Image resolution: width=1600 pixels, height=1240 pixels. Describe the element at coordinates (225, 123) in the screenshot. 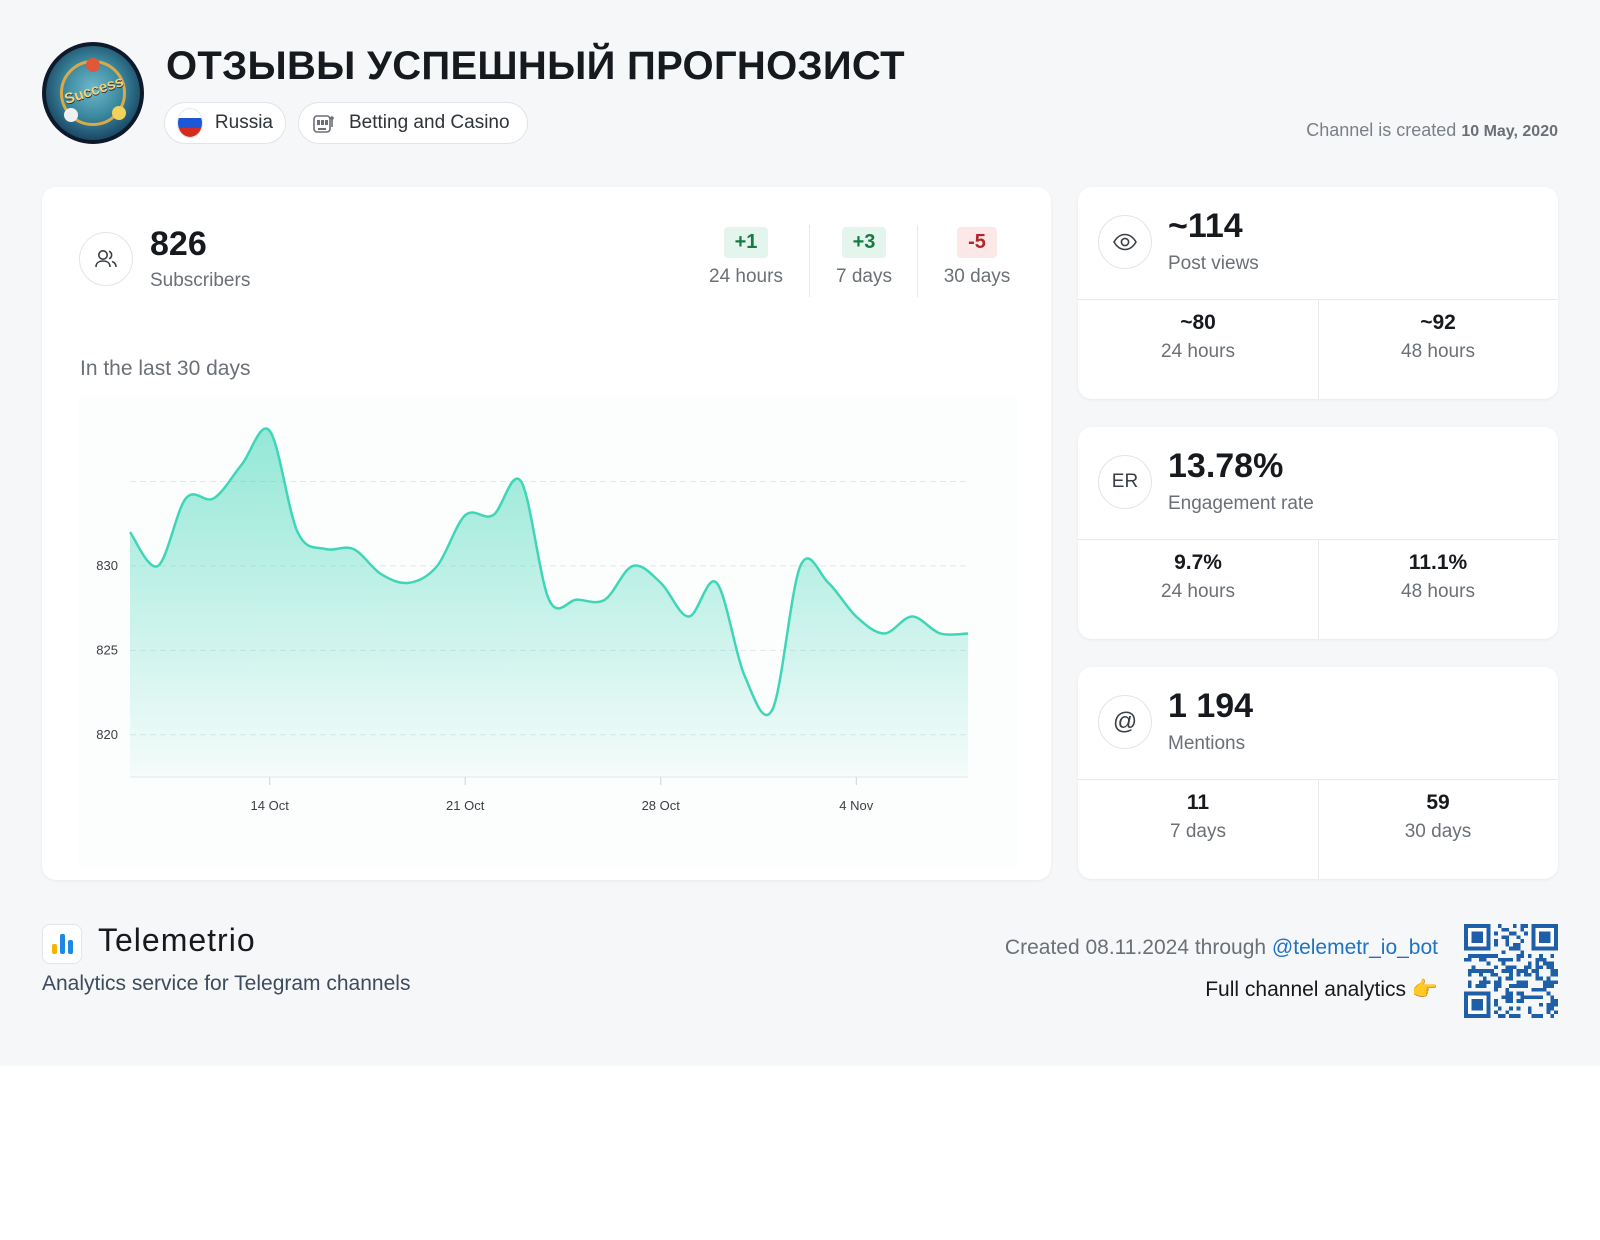

I see `country-chip: Russia` at that location.